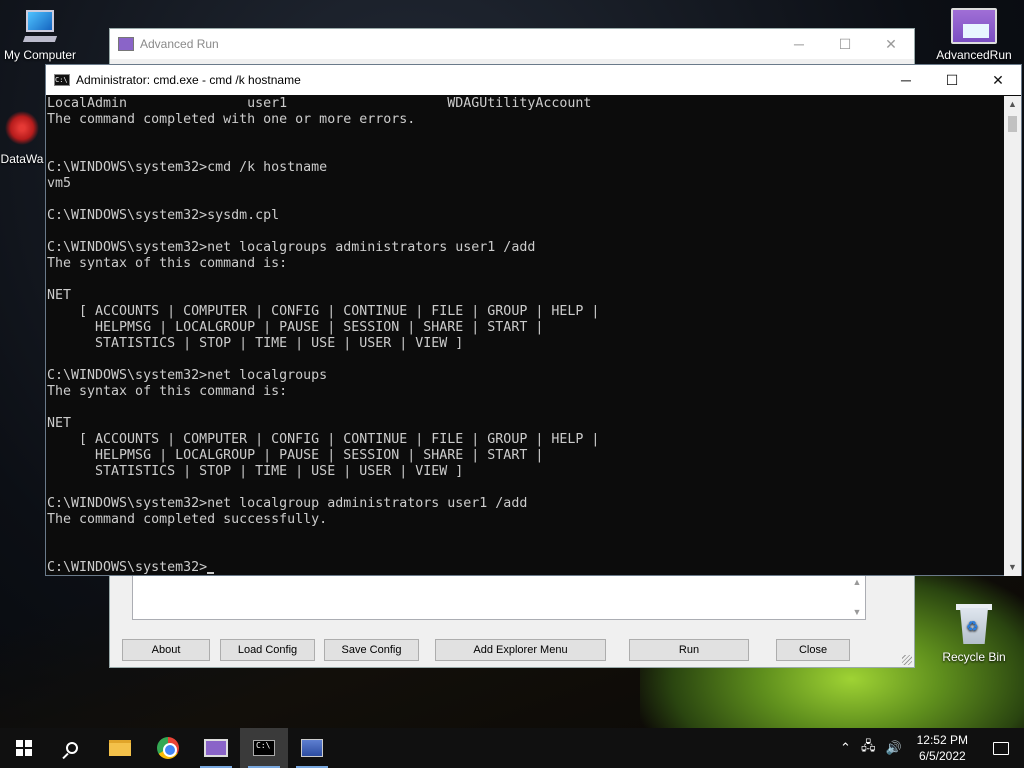 This screenshot has height=768, width=1024. What do you see at coordinates (520, 650) in the screenshot?
I see `add-explorer-menu-button: Add Explorer Menu` at bounding box center [520, 650].